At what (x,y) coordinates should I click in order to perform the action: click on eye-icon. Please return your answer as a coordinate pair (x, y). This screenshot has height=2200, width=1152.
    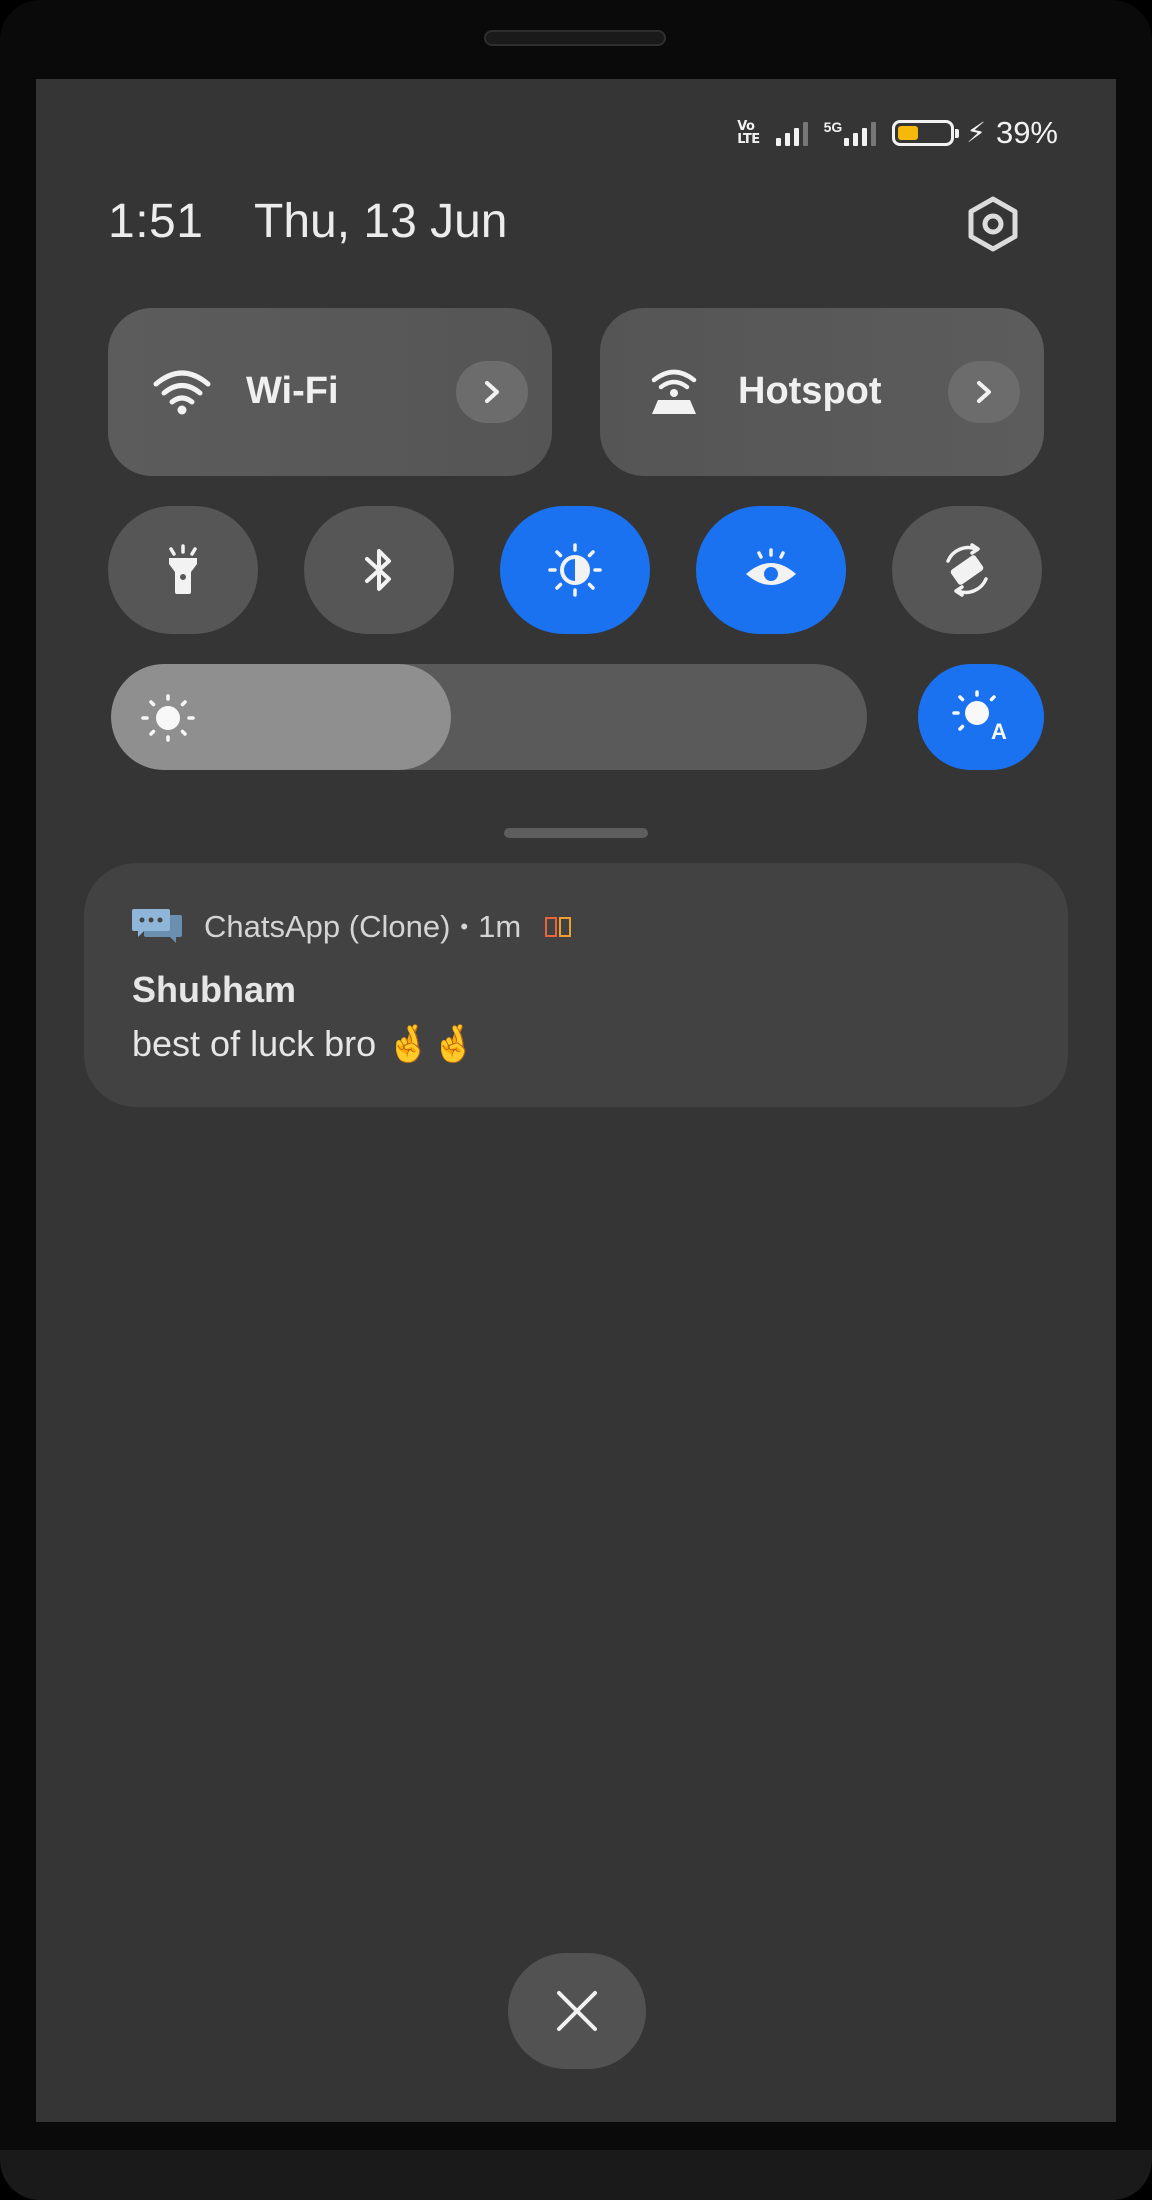
    Looking at the image, I should click on (771, 566).